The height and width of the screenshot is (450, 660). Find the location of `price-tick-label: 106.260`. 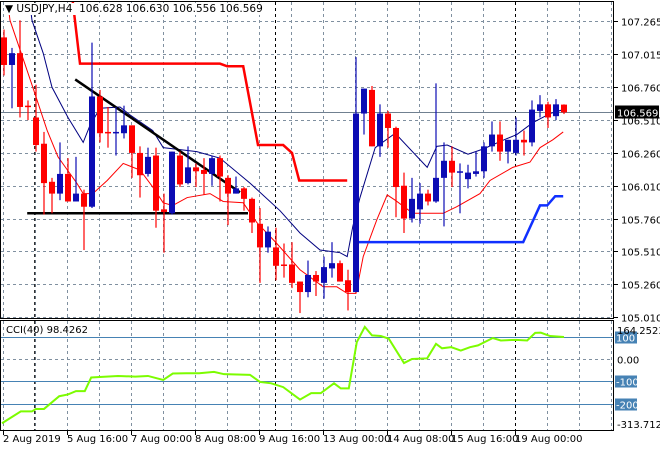

price-tick-label: 106.260 is located at coordinates (640, 155).